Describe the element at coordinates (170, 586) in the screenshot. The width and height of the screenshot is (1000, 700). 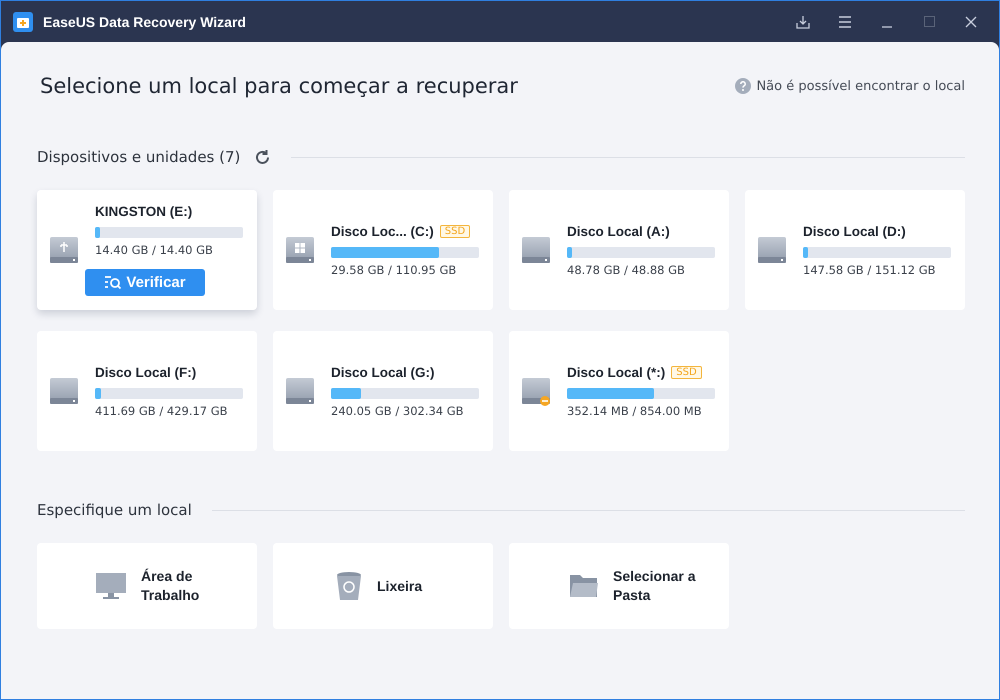
I see `location-label: Área de Trabalho` at that location.